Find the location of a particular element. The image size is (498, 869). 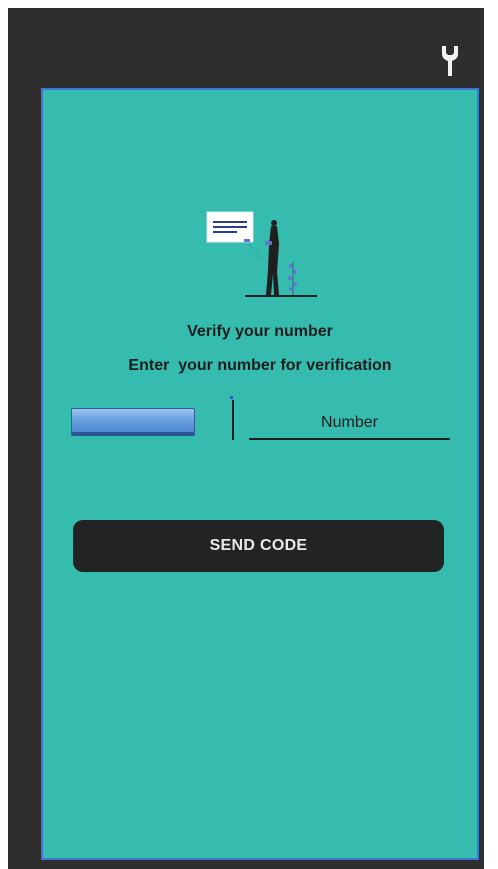

divider-marker is located at coordinates (231, 397).